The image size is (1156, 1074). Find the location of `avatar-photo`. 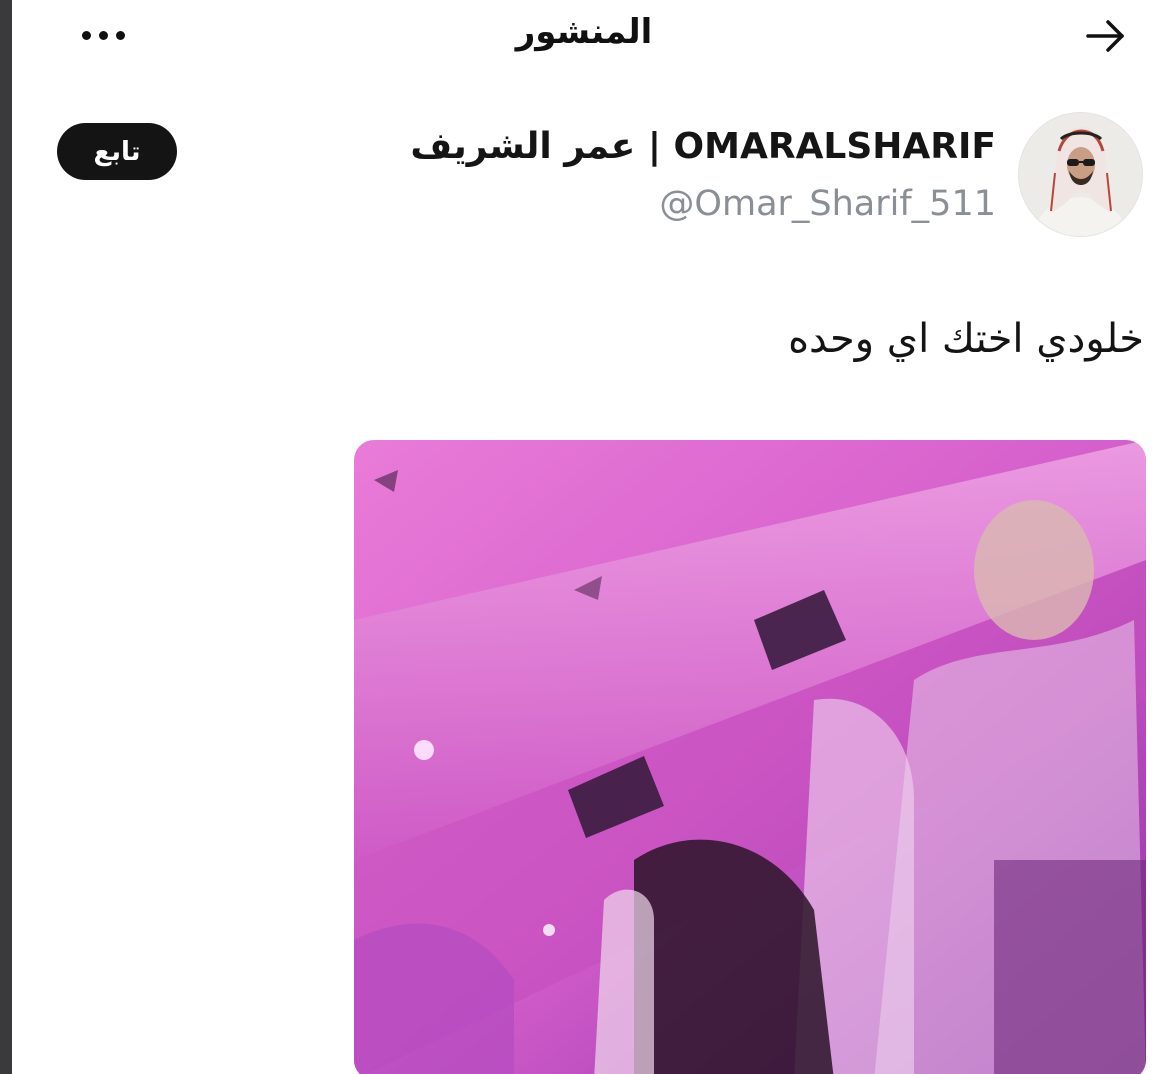

avatar-photo is located at coordinates (1080, 174).